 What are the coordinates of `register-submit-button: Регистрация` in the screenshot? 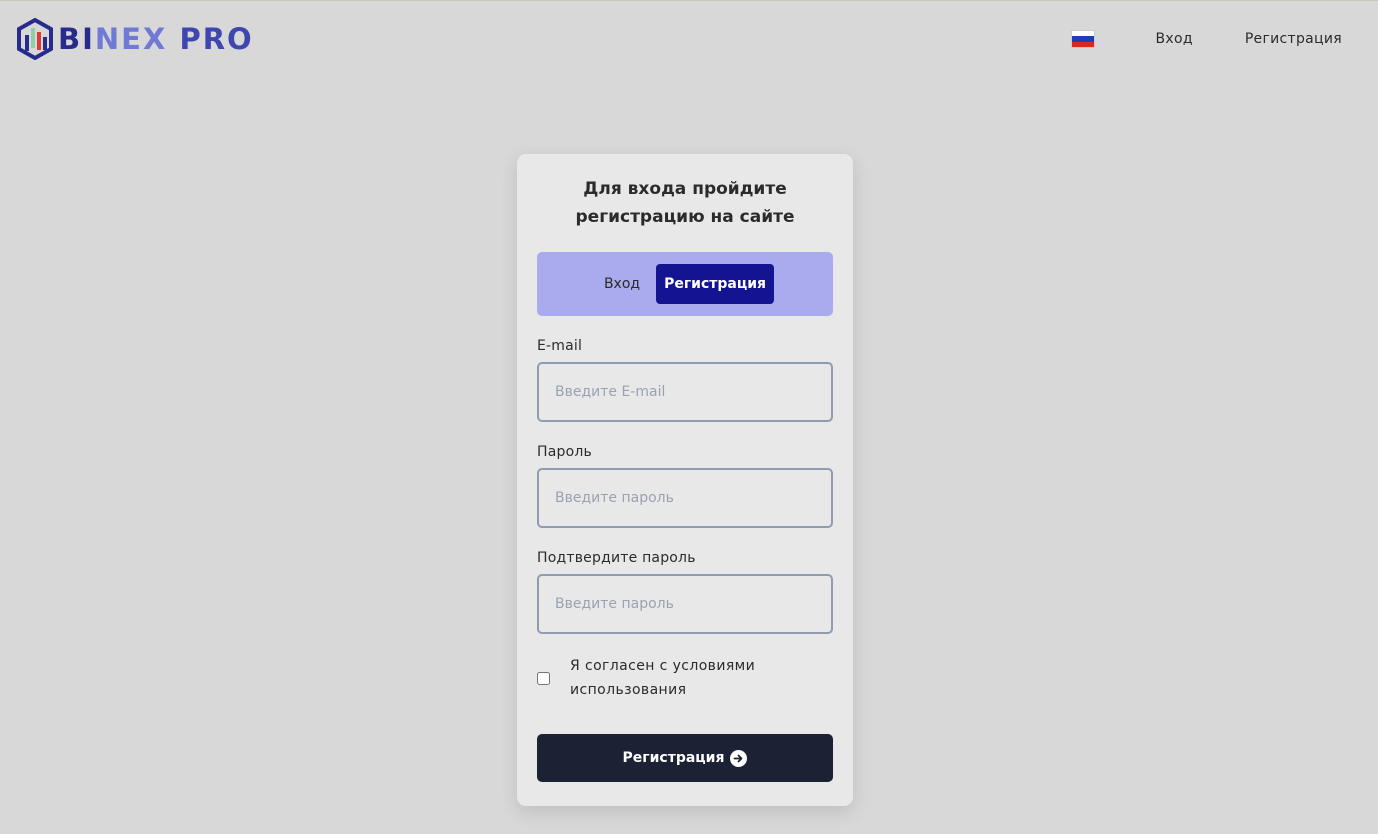 It's located at (685, 758).